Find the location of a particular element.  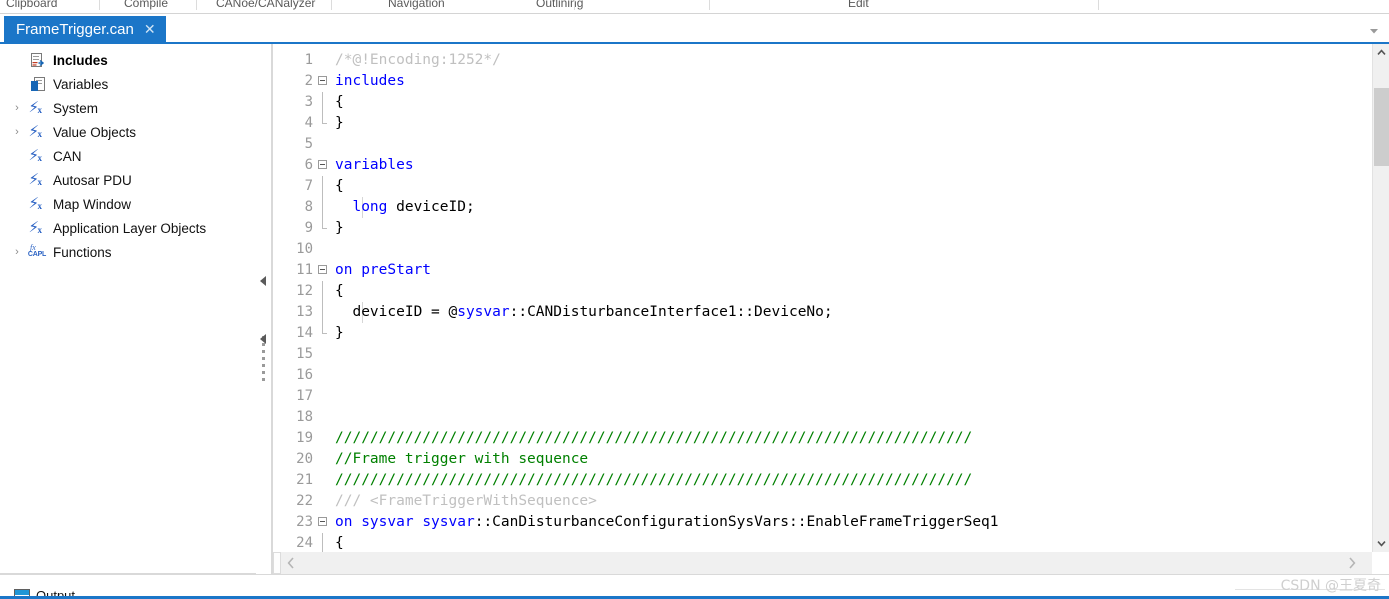

line-number: 15 is located at coordinates (304, 354).